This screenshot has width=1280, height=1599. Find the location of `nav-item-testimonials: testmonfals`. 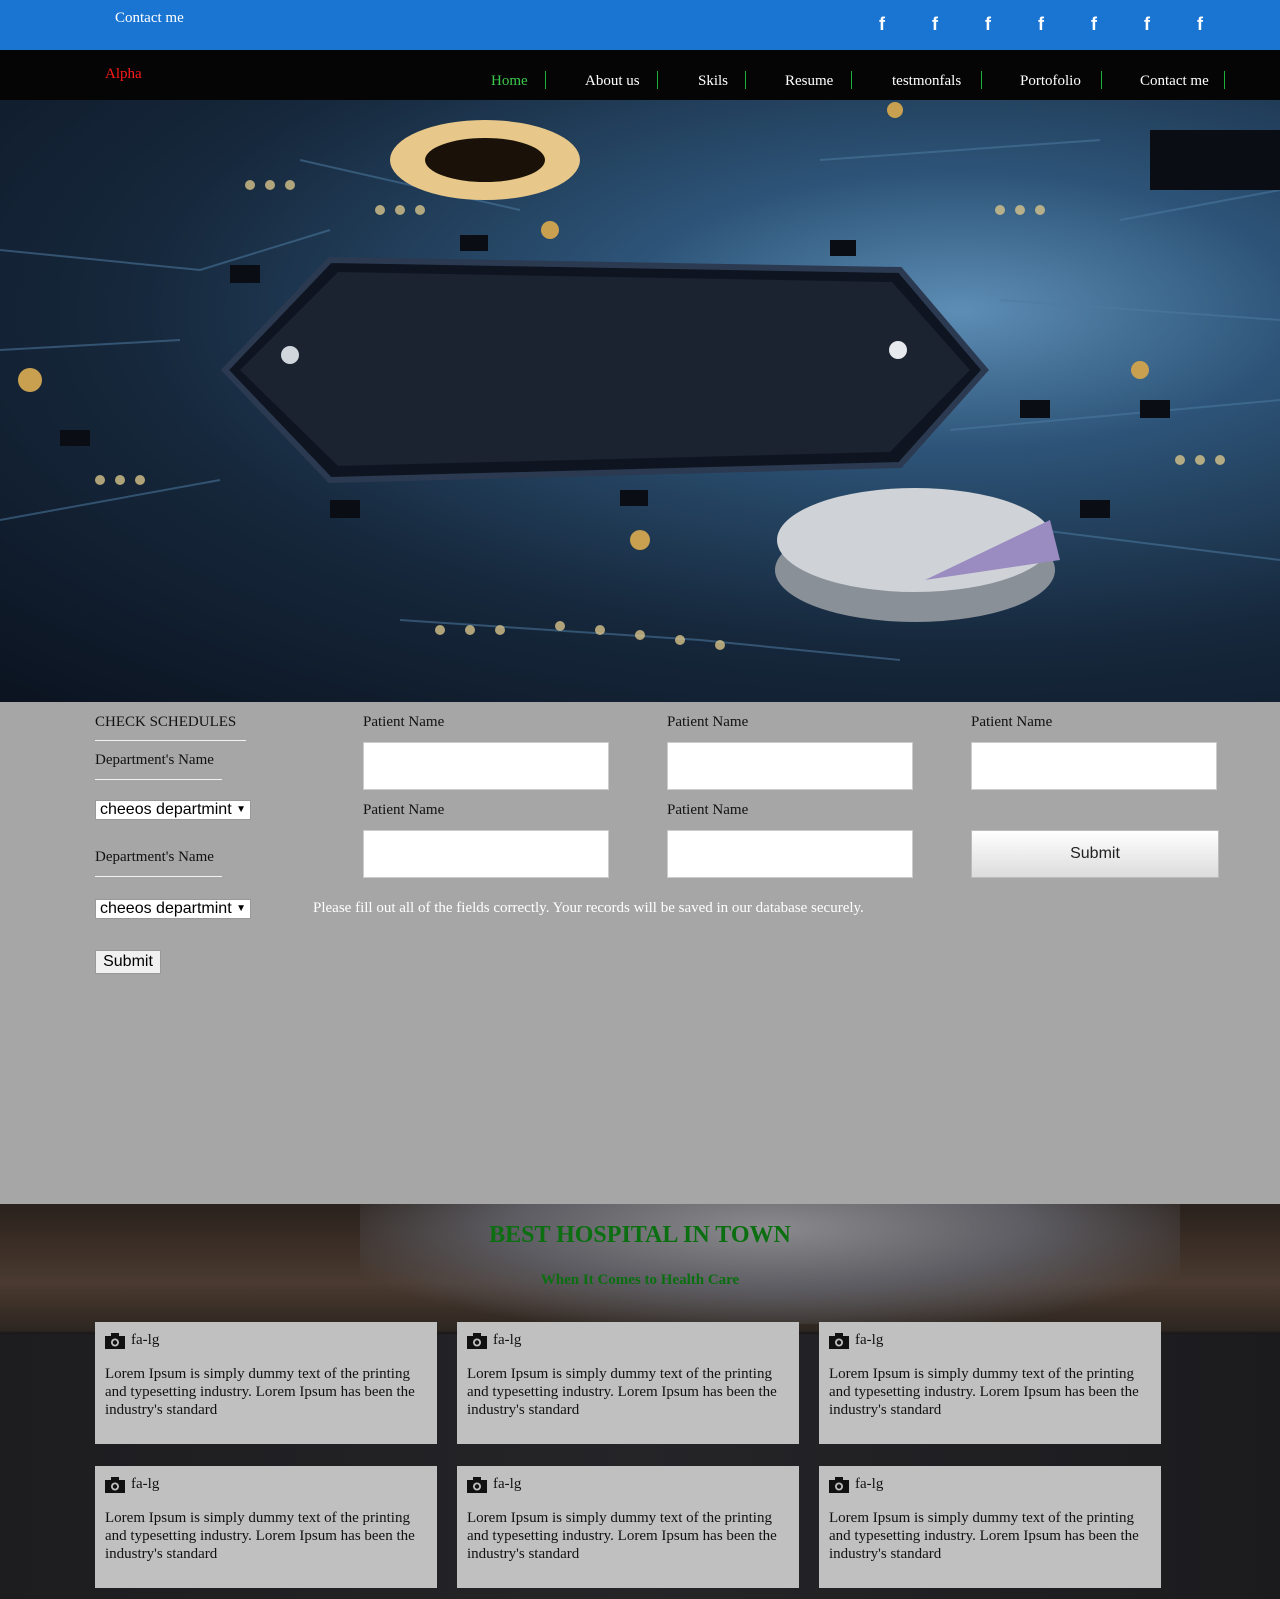

nav-item-testimonials: testmonfals is located at coordinates (926, 81).